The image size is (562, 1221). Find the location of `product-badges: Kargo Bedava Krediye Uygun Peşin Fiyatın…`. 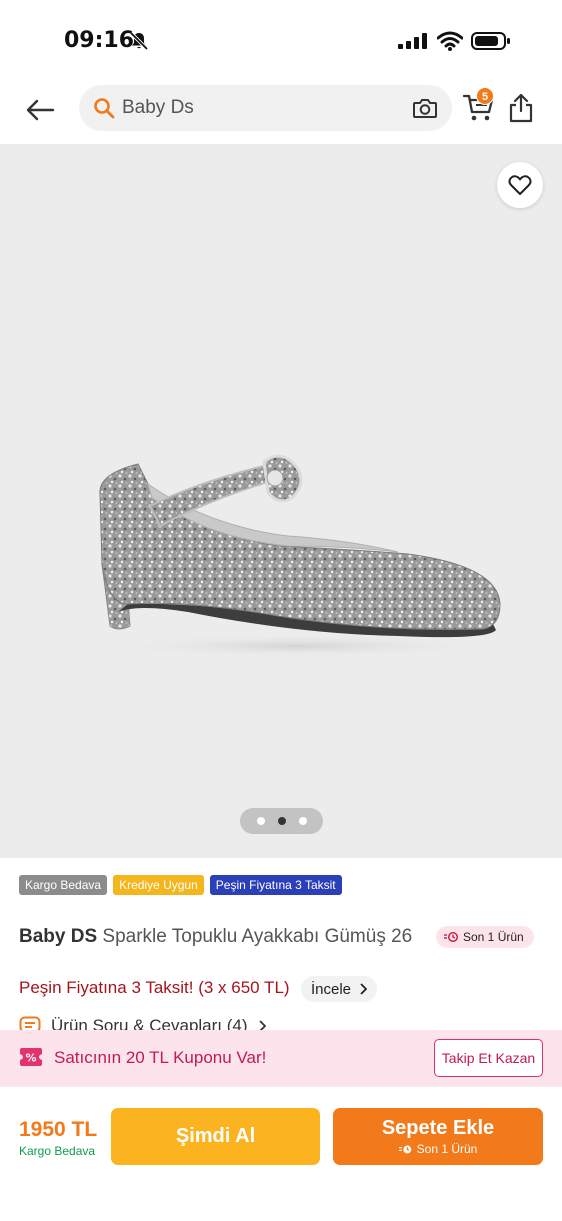

product-badges: Kargo Bedava Krediye Uygun Peşin Fiyatın… is located at coordinates (180, 885).